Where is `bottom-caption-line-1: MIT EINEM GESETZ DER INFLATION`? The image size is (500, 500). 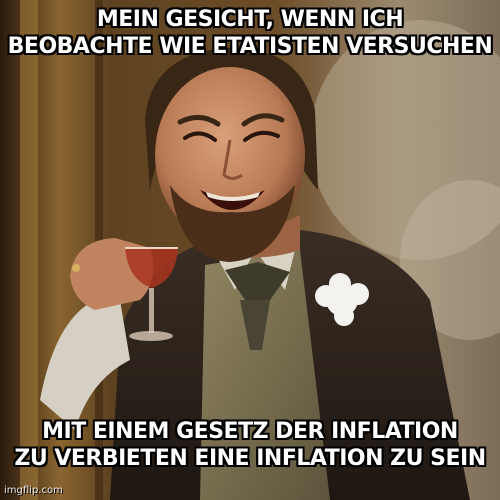 bottom-caption-line-1: MIT EINEM GESETZ DER INFLATION is located at coordinates (250, 431).